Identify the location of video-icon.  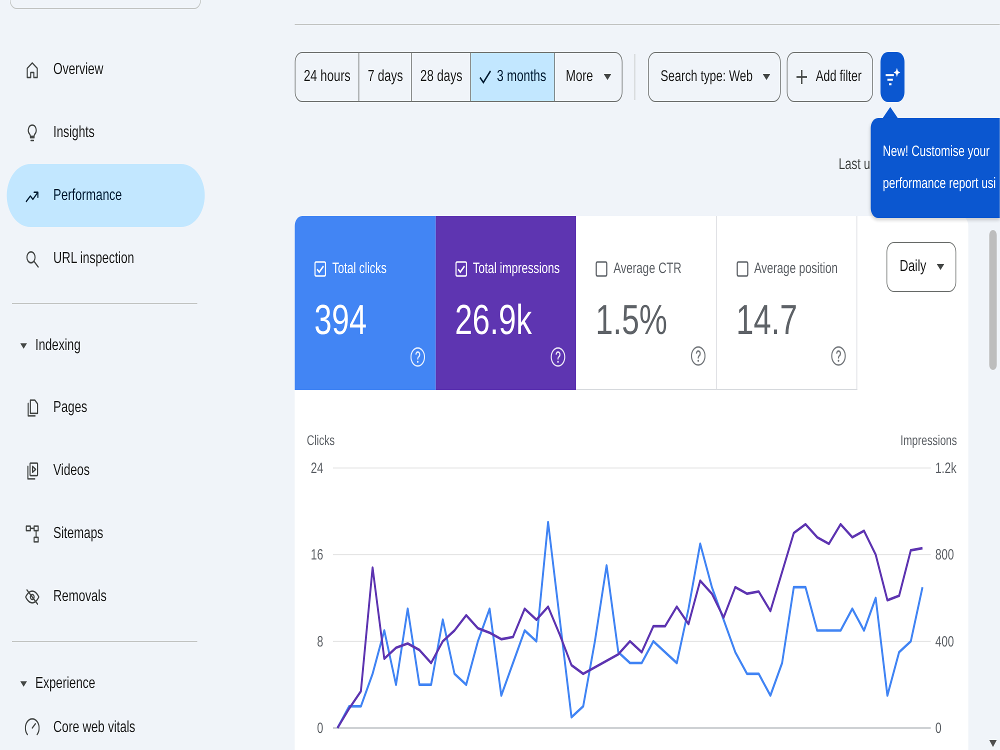
(32, 470).